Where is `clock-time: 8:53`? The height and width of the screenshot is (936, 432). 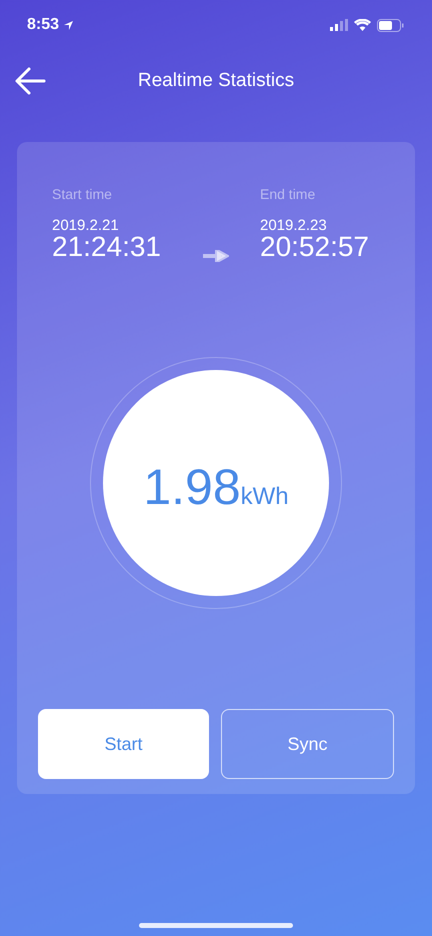 clock-time: 8:53 is located at coordinates (43, 25).